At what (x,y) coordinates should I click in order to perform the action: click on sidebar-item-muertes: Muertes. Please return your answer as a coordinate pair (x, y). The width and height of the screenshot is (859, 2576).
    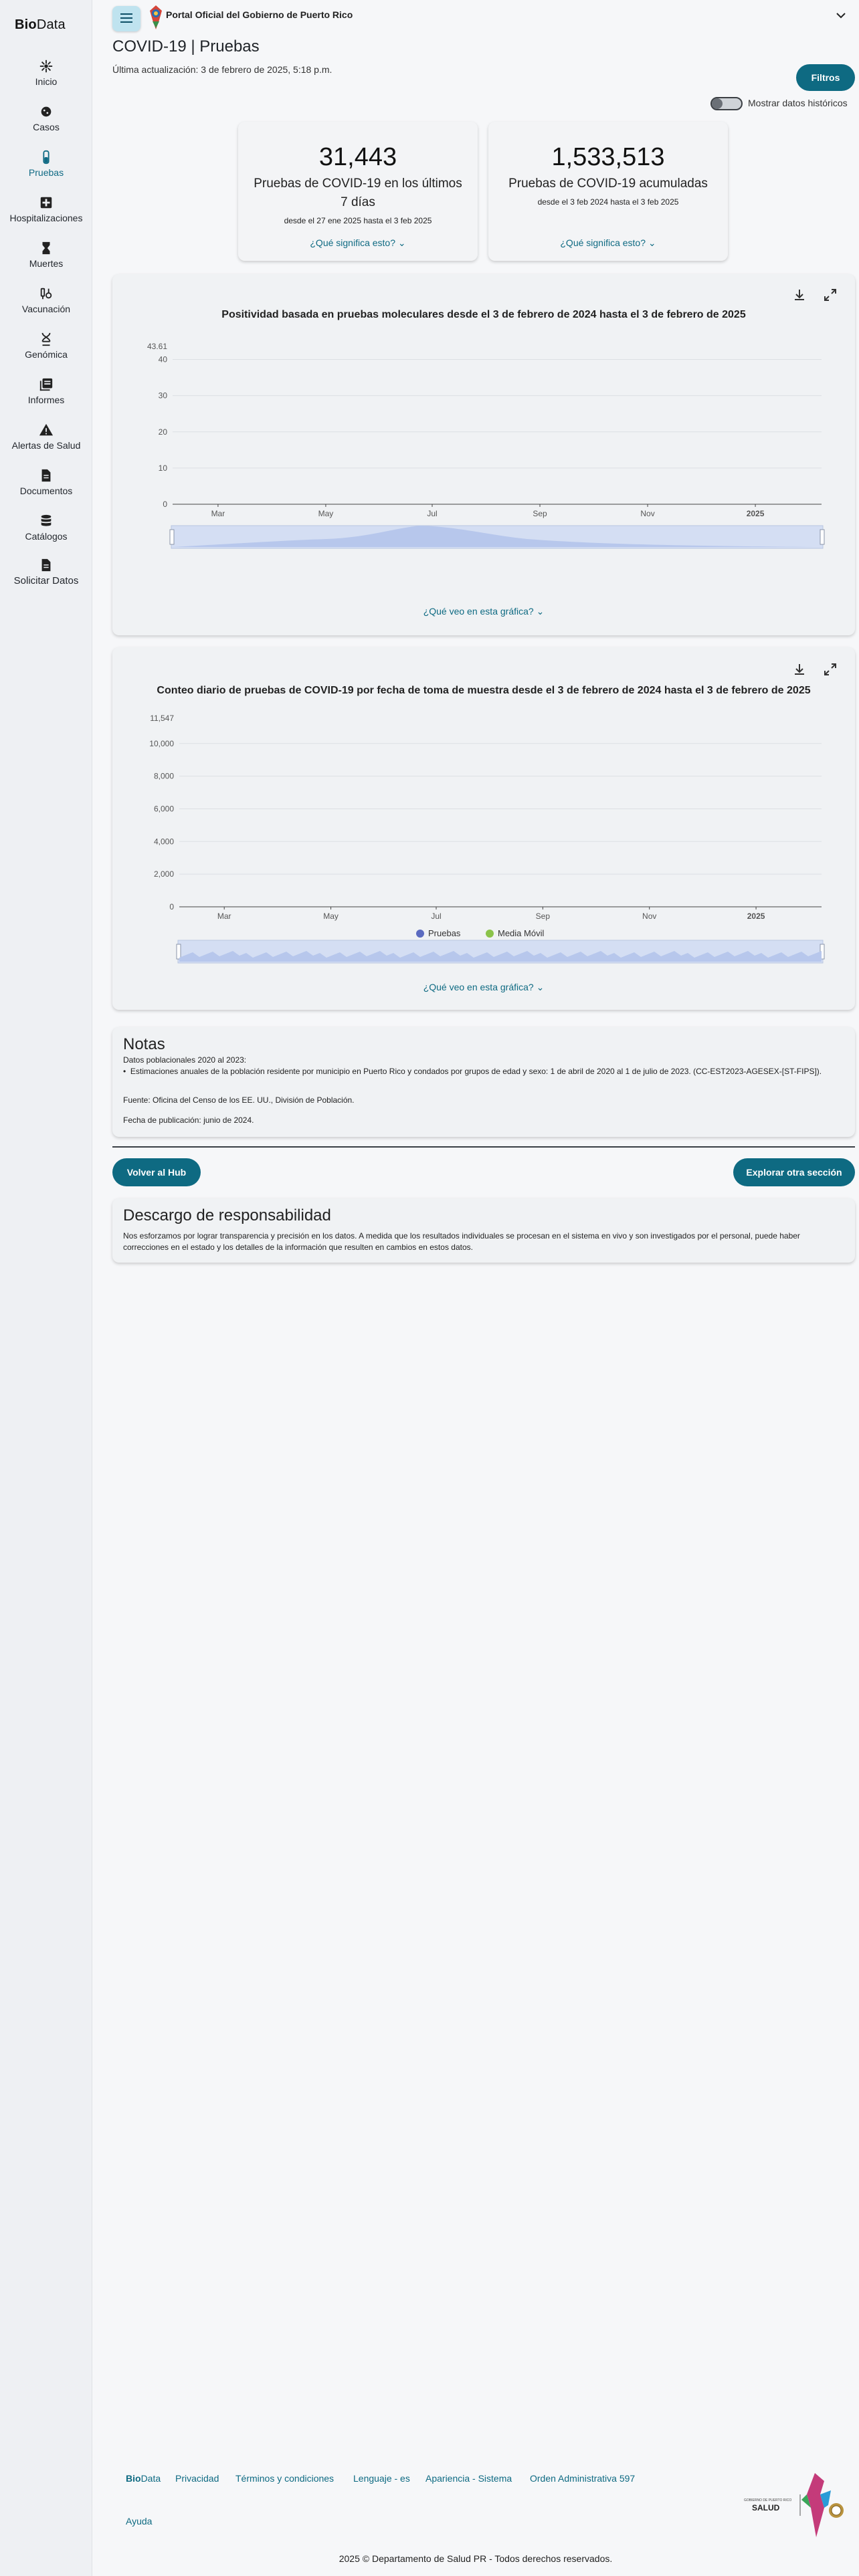
    Looking at the image, I should click on (46, 255).